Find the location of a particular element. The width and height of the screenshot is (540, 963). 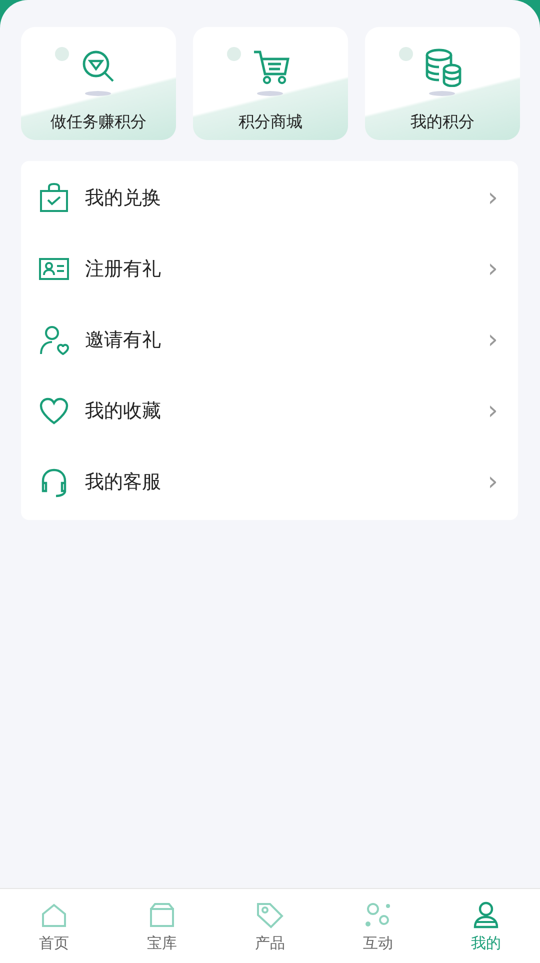

user-icon is located at coordinates (486, 915).